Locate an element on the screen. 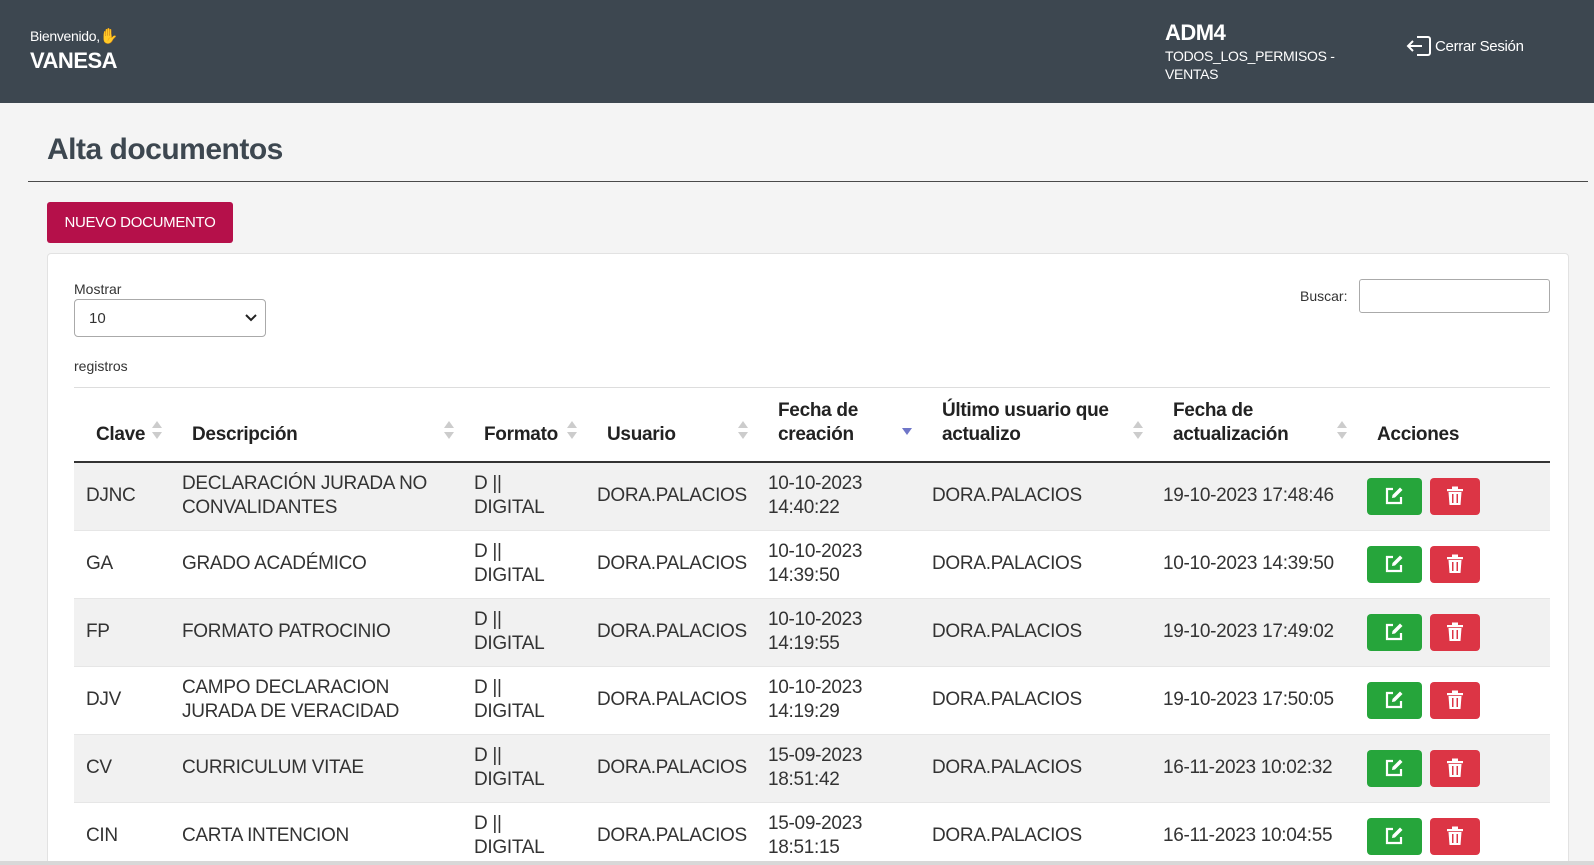 This screenshot has width=1594, height=865. sort-desc-icon is located at coordinates (907, 431).